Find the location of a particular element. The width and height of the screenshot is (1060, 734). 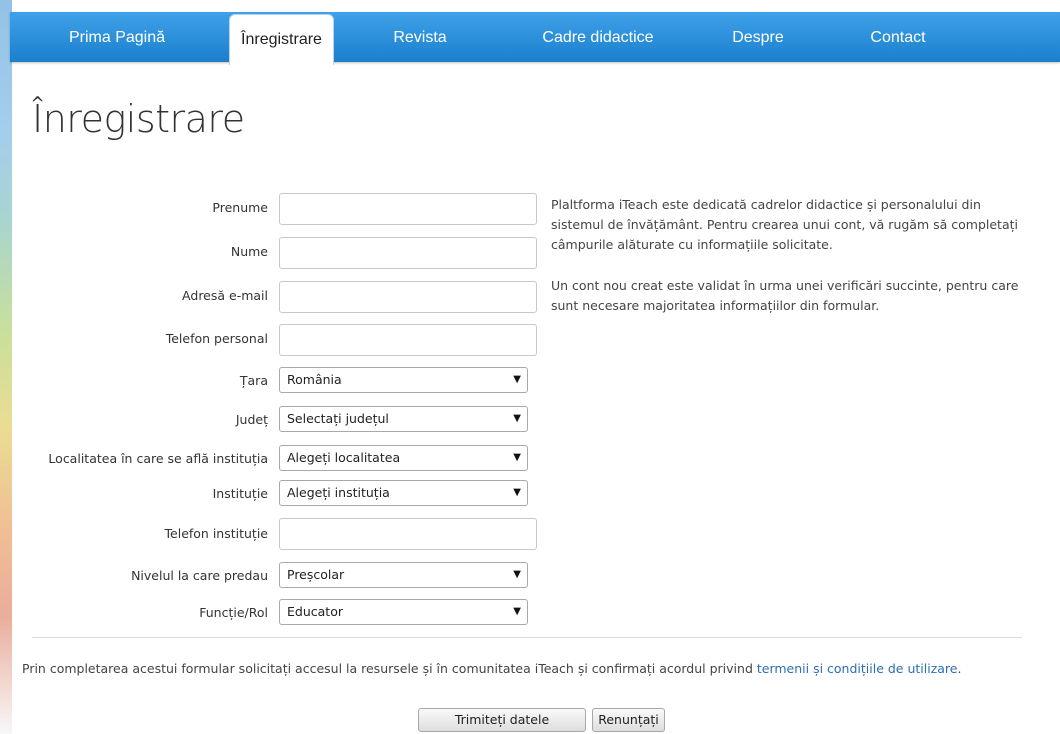

submit-button: Trimiteți datele is located at coordinates (502, 720).